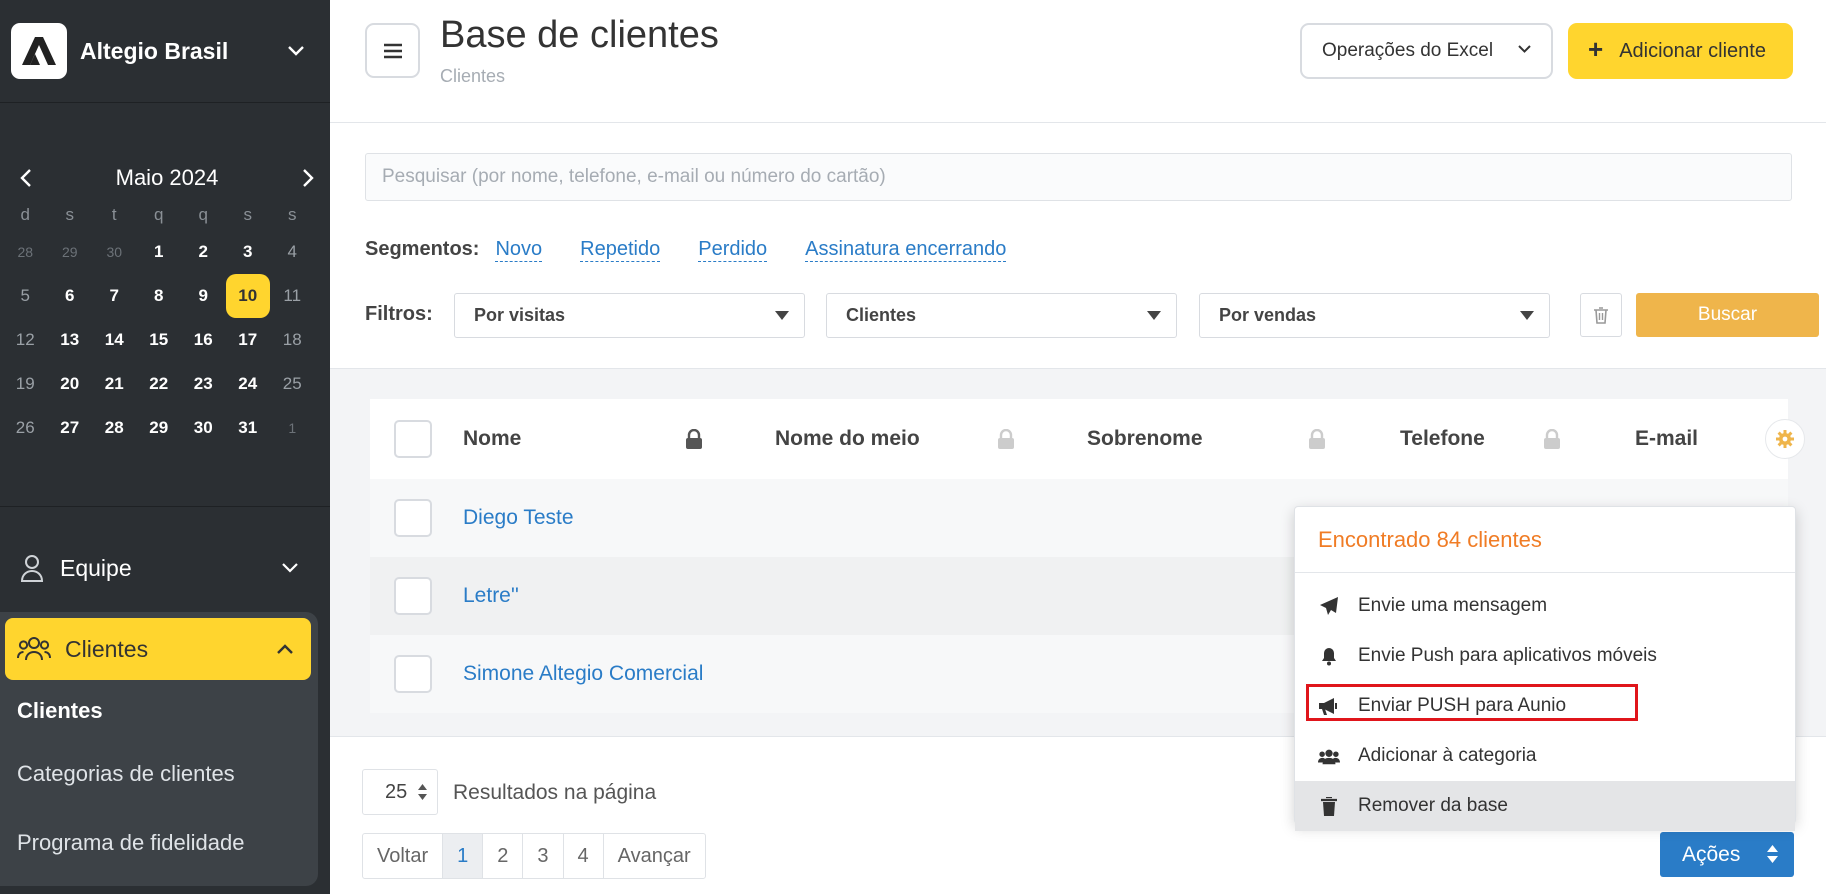 Image resolution: width=1826 pixels, height=894 pixels. Describe the element at coordinates (392, 50) in the screenshot. I see `menu-toggle-button` at that location.